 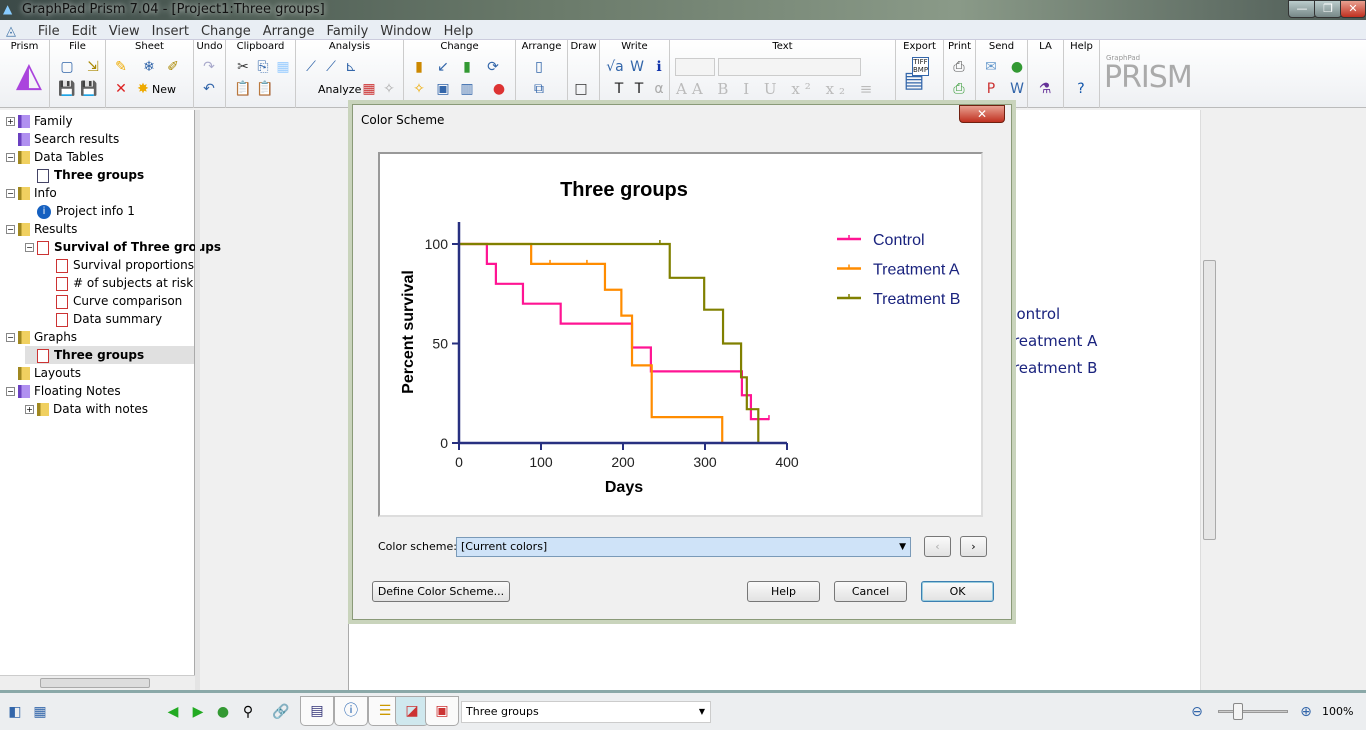 I want to click on format-graph-icon: ▥, so click(x=467, y=89).